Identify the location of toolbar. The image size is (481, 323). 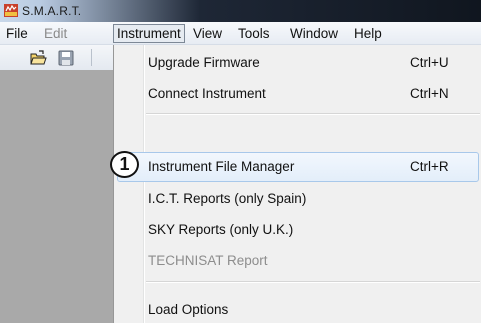
(59, 57).